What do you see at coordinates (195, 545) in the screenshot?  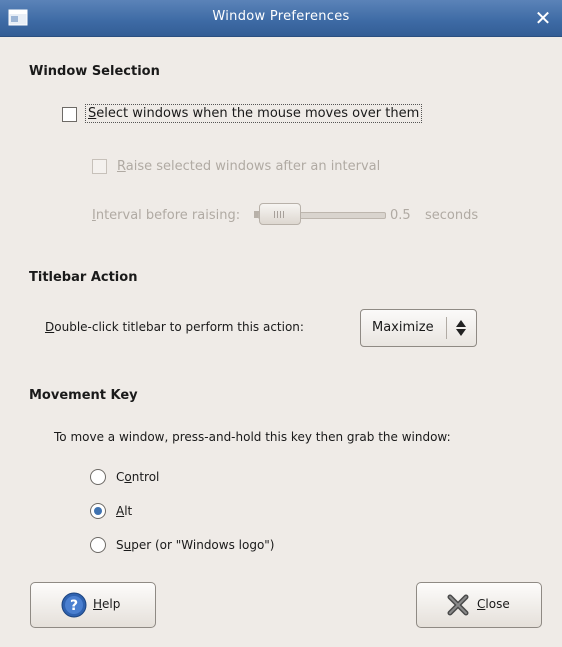 I see `super-radio-label: Super (or "Windows logo")` at bounding box center [195, 545].